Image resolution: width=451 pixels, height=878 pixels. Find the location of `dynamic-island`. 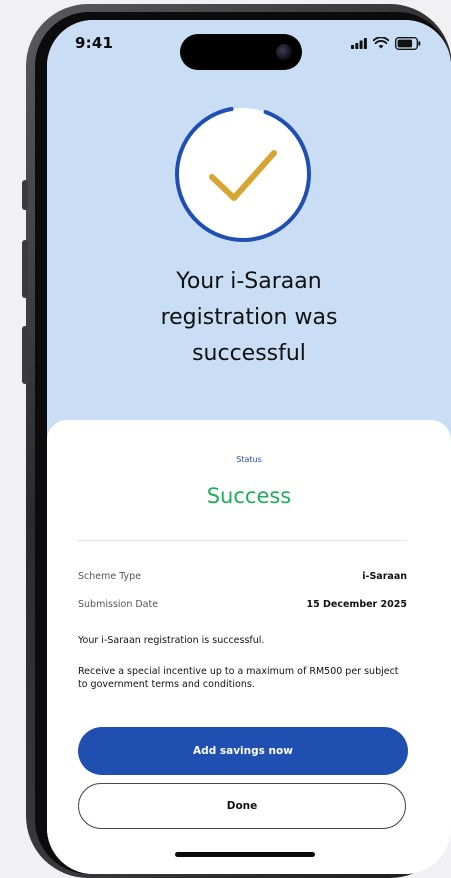

dynamic-island is located at coordinates (241, 52).